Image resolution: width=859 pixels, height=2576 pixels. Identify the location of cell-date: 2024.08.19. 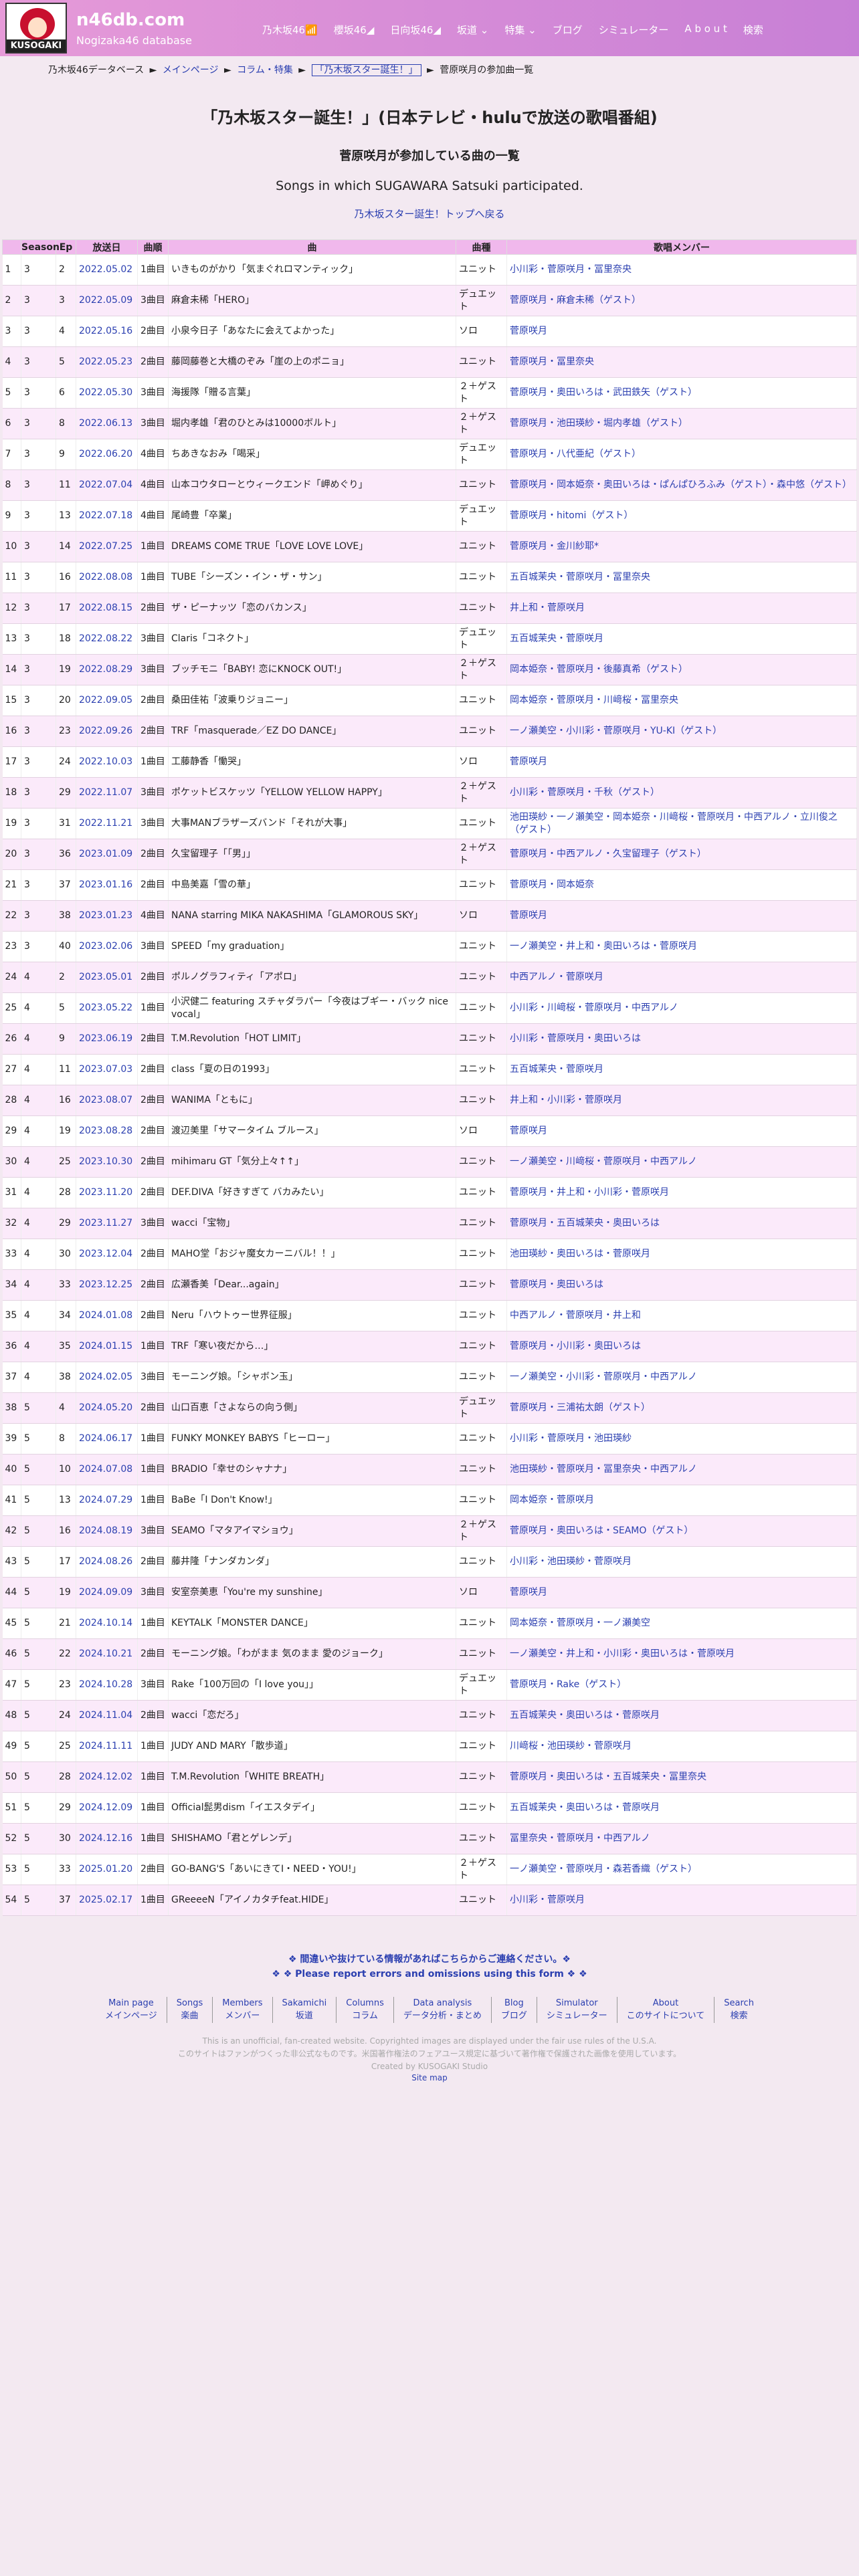
(107, 1531).